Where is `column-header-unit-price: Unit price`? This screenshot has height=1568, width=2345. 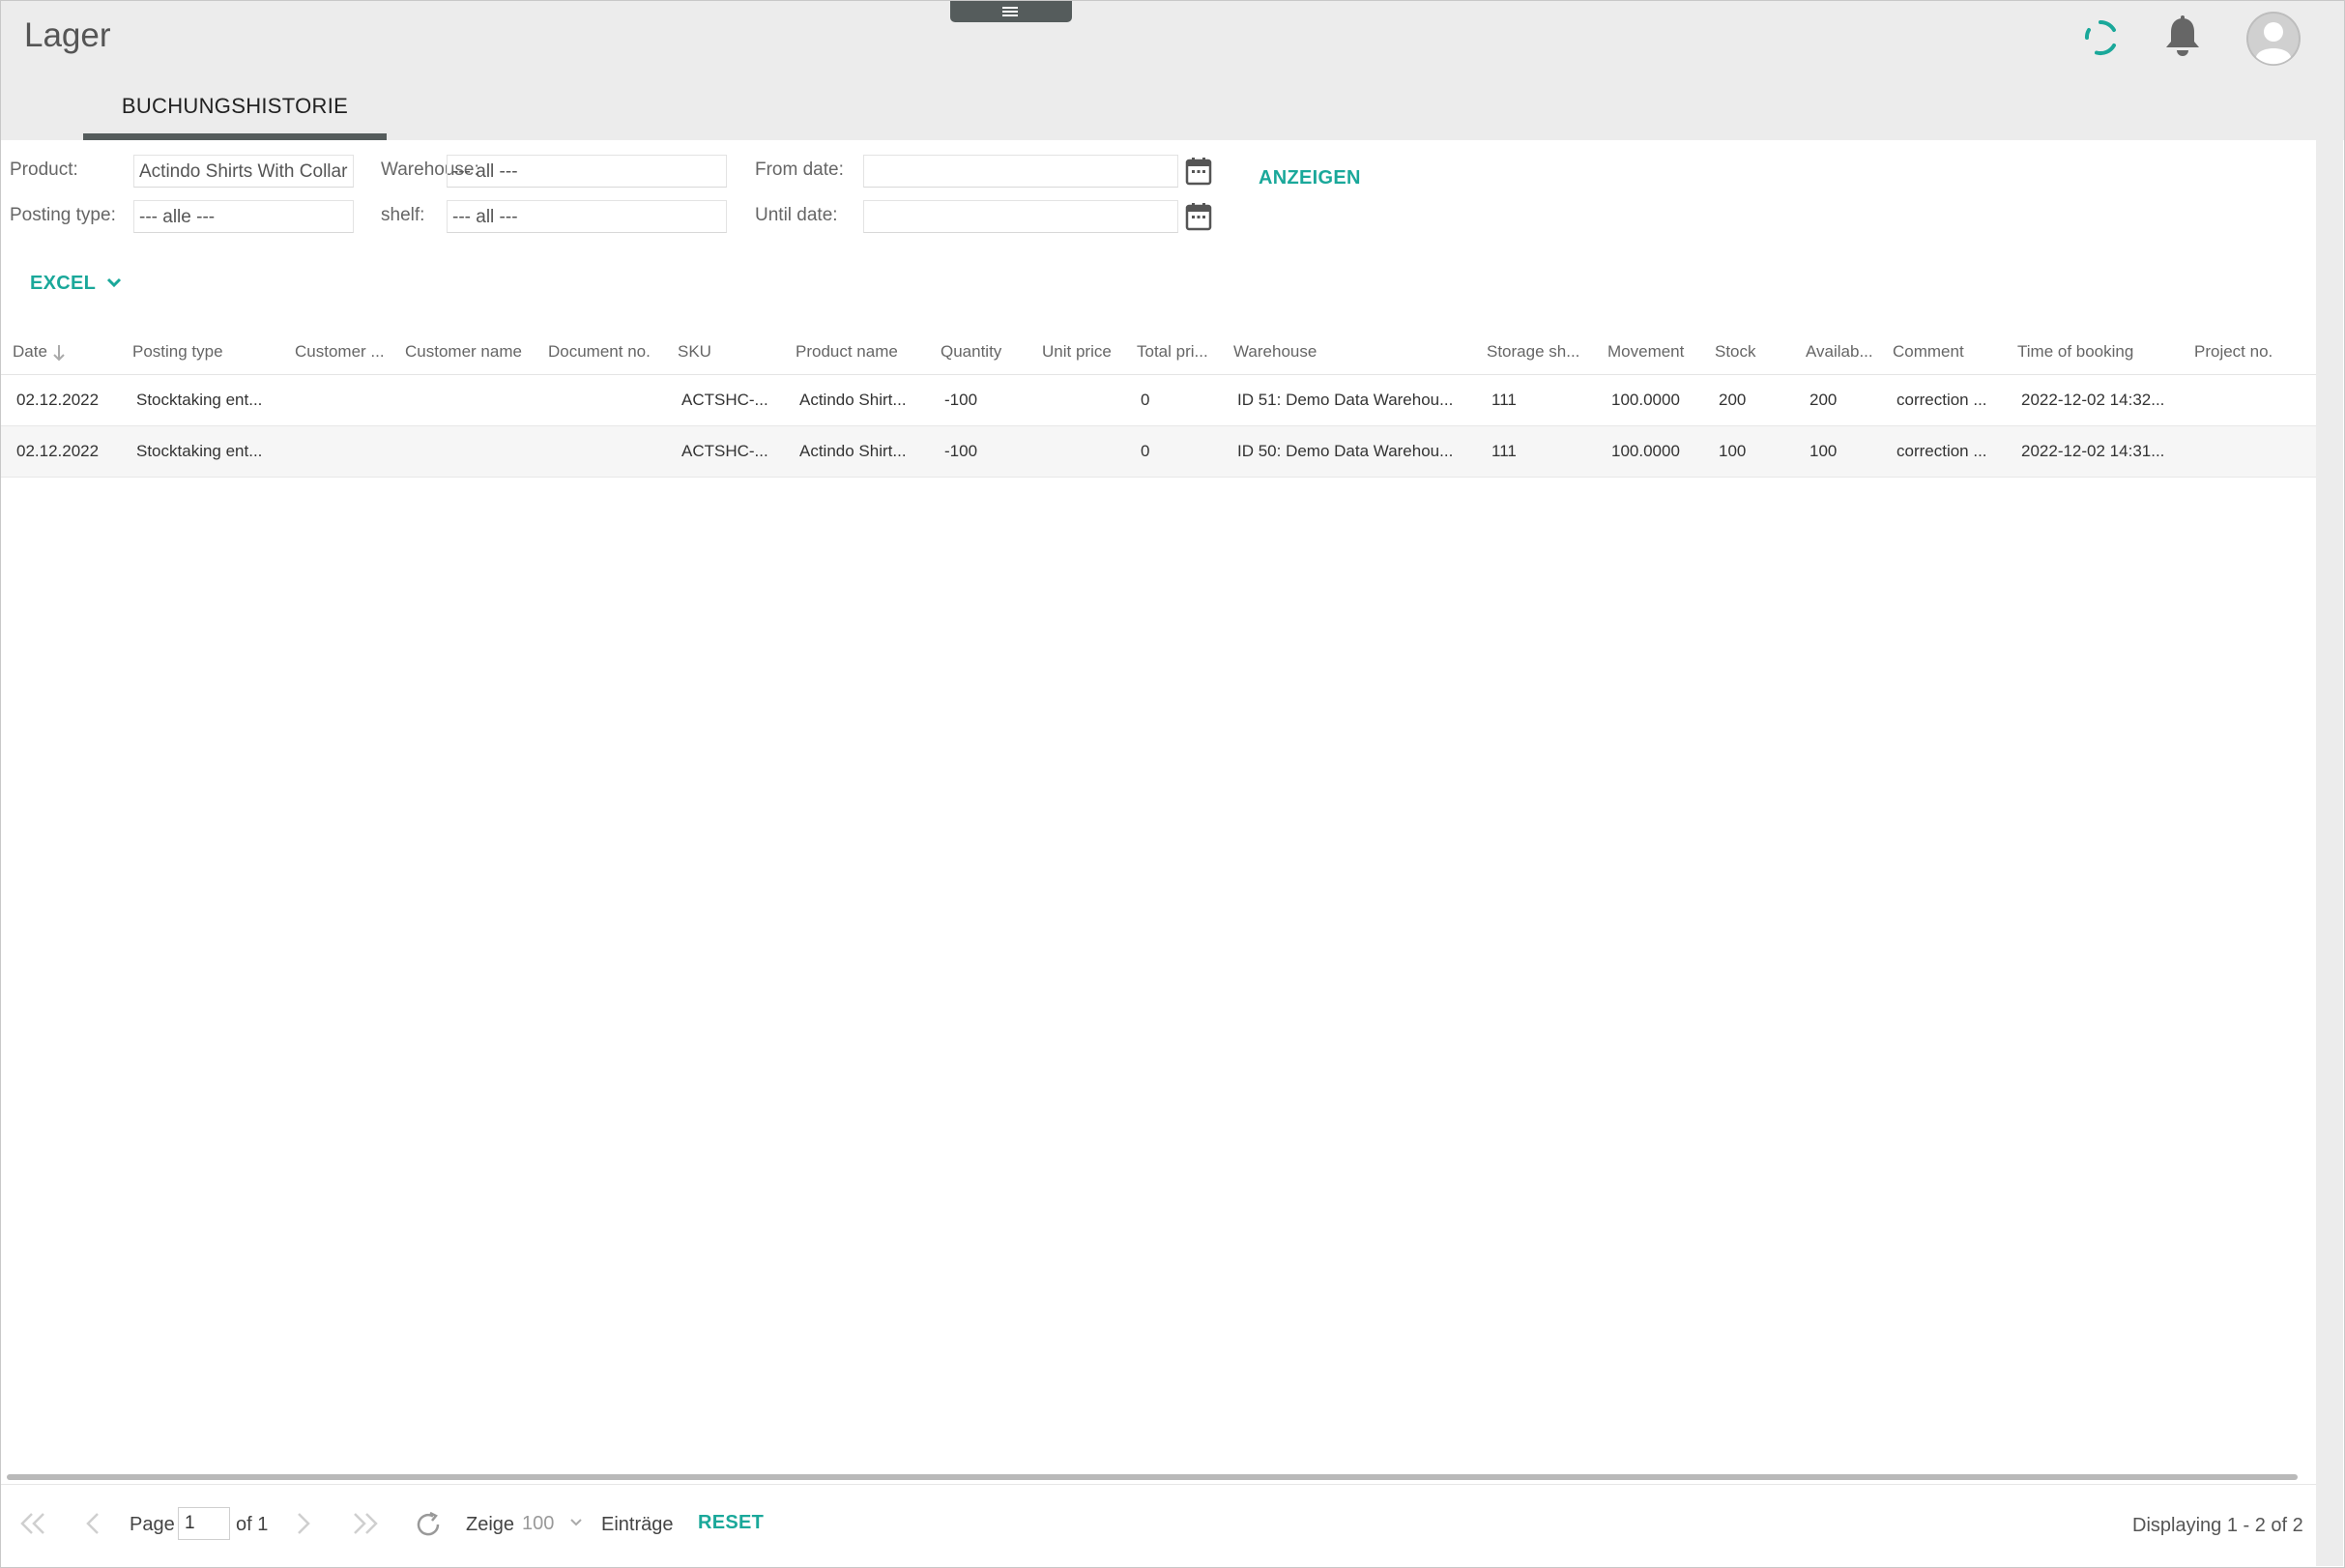
column-header-unit-price: Unit price is located at coordinates (1085, 352).